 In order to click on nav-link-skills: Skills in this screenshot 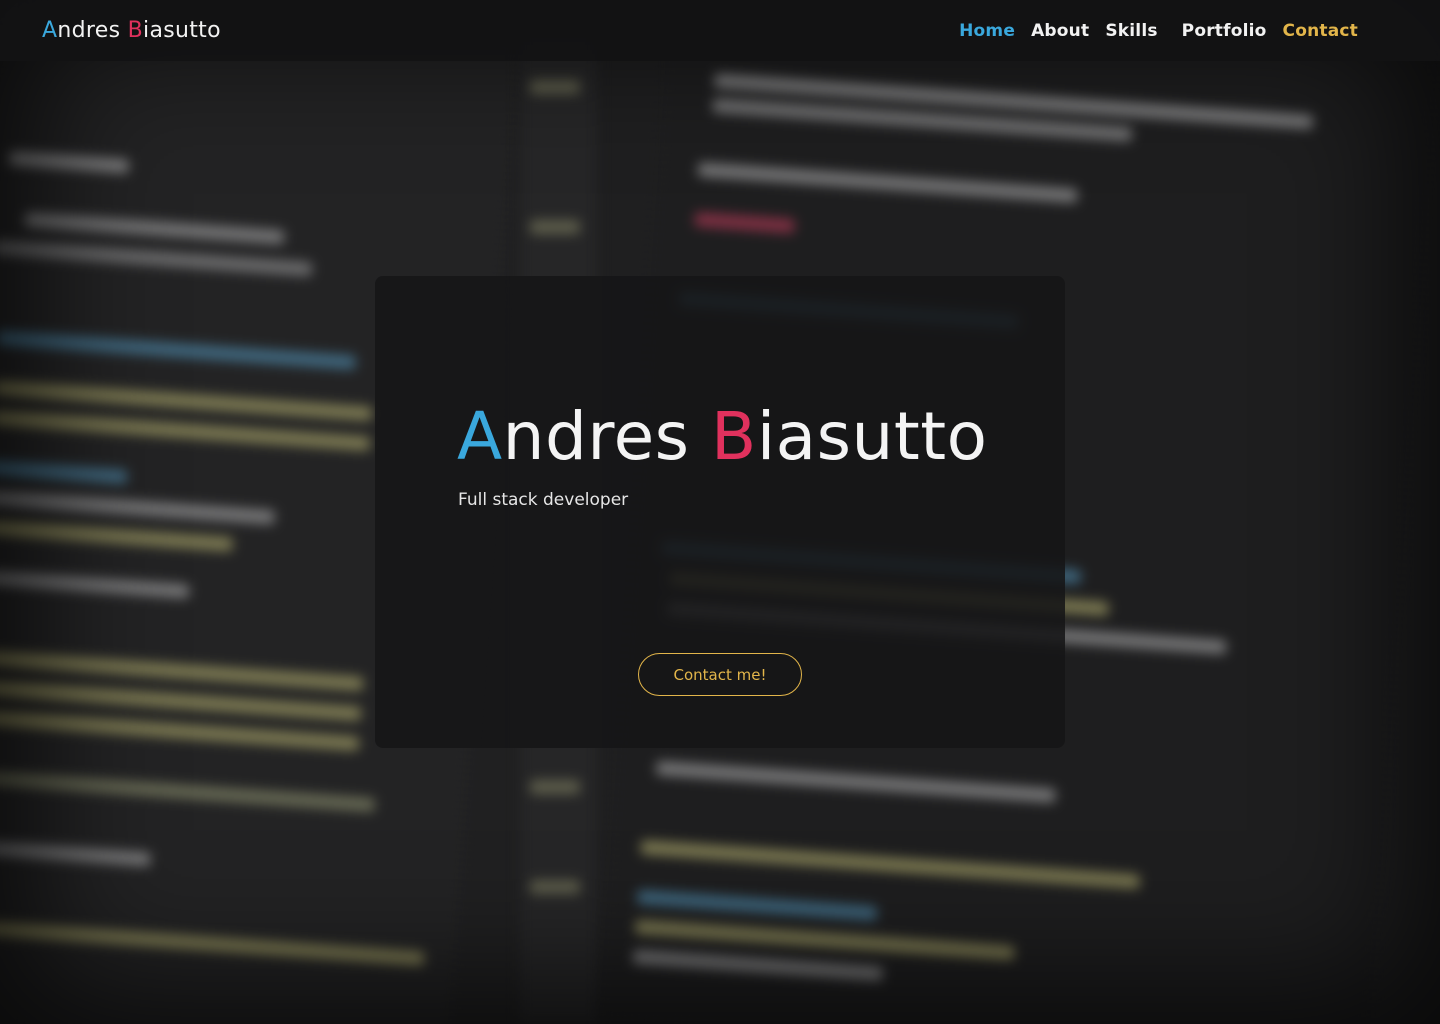, I will do `click(1131, 31)`.